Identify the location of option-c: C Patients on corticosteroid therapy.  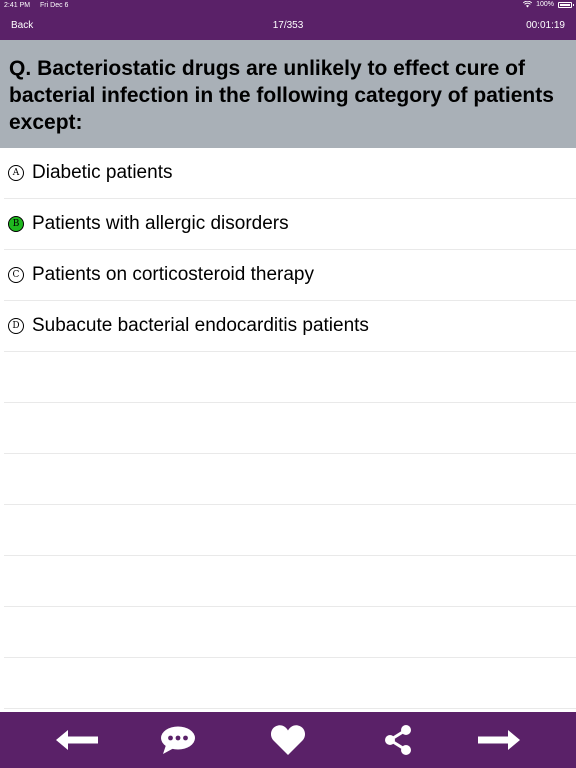
(290, 275).